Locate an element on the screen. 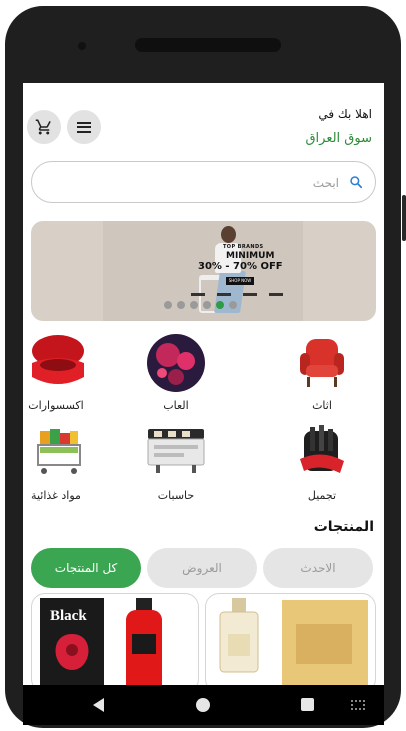  toy-ball-icon is located at coordinates (176, 363).